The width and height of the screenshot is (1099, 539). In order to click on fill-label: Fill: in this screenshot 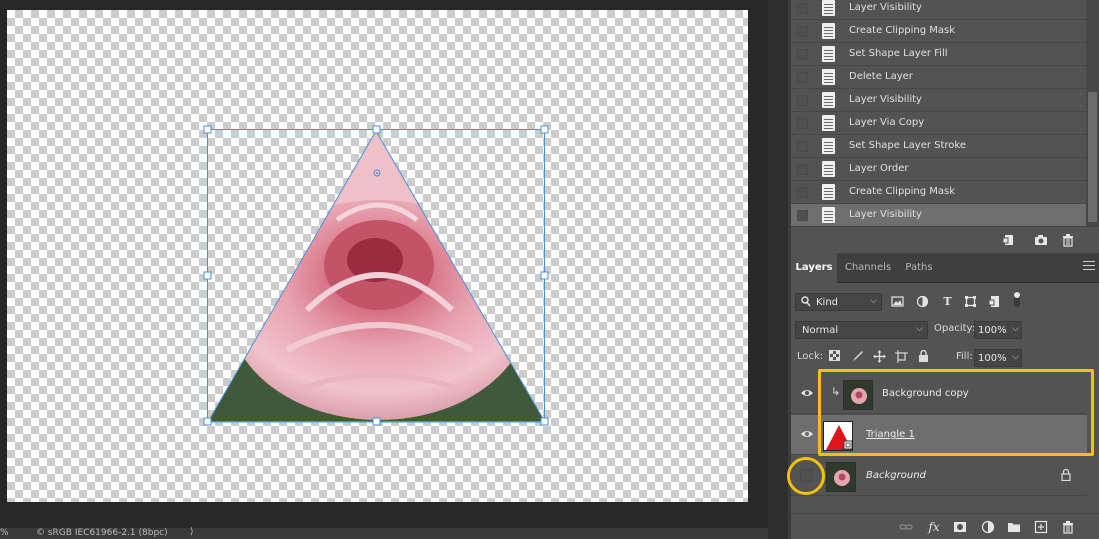, I will do `click(964, 356)`.